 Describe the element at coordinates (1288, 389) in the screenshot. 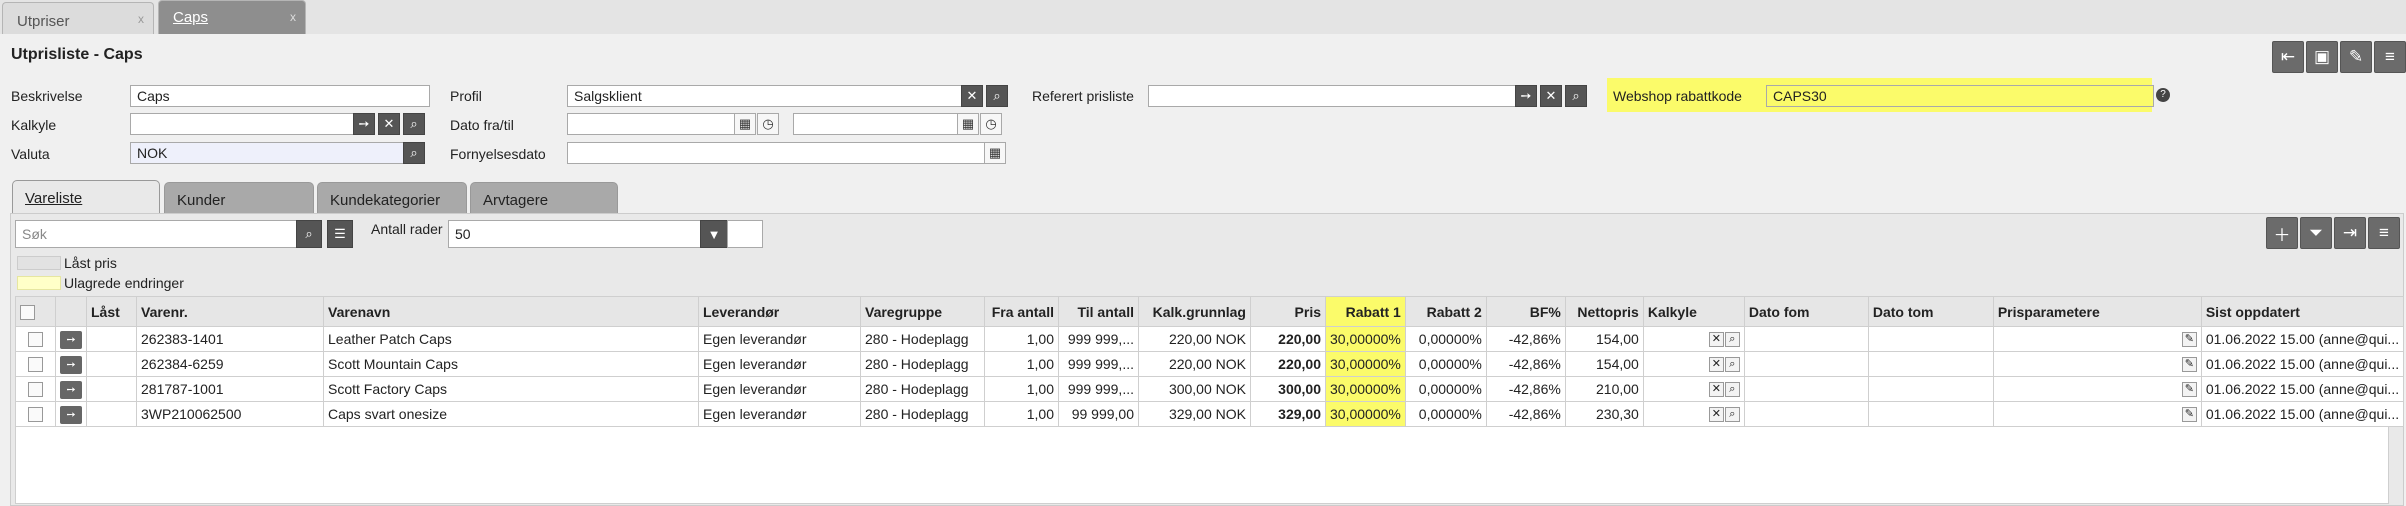

I see `pris-cell: 300,00` at that location.